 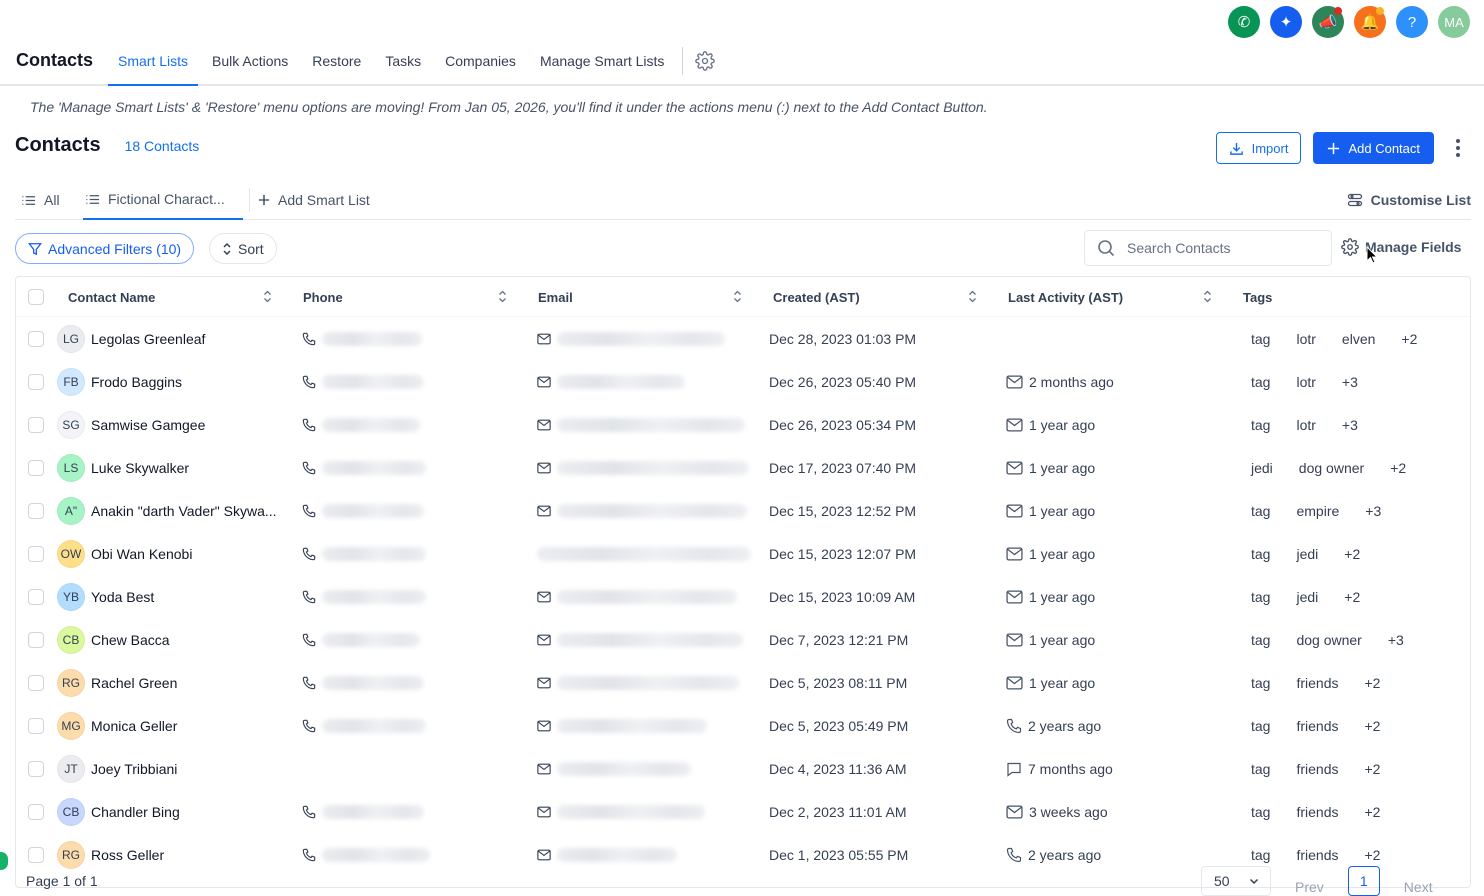 I want to click on search-contacts, so click(x=1208, y=248).